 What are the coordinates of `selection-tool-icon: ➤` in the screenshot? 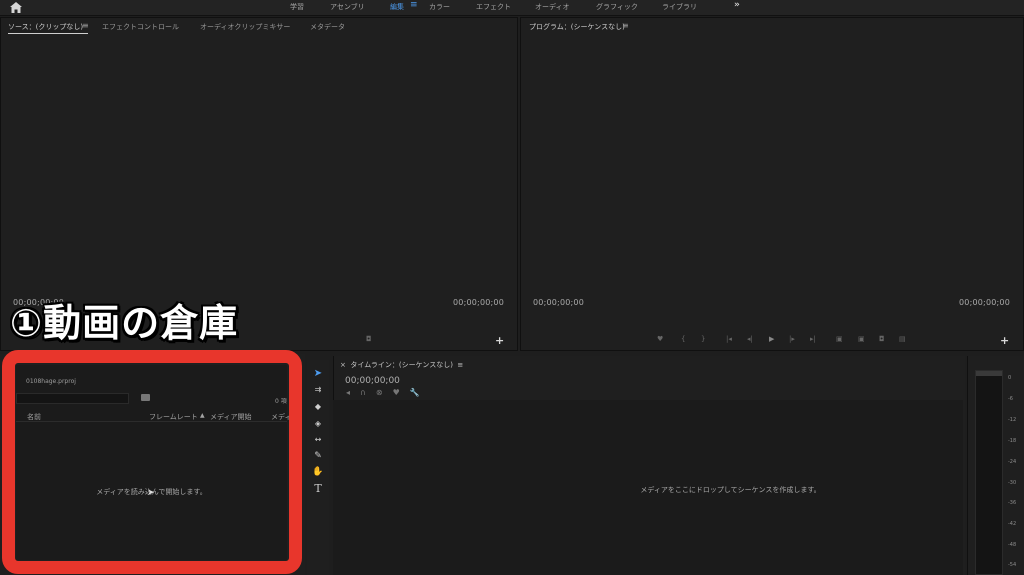 It's located at (318, 374).